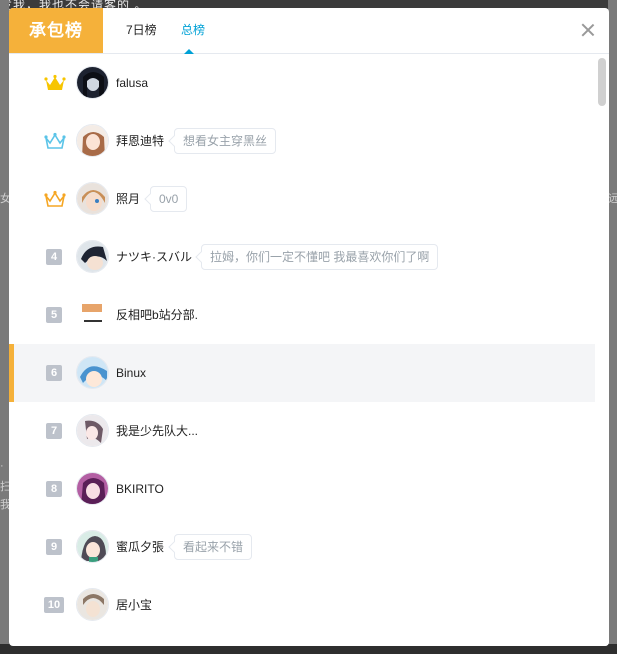  What do you see at coordinates (128, 199) in the screenshot?
I see `username: 照月` at bounding box center [128, 199].